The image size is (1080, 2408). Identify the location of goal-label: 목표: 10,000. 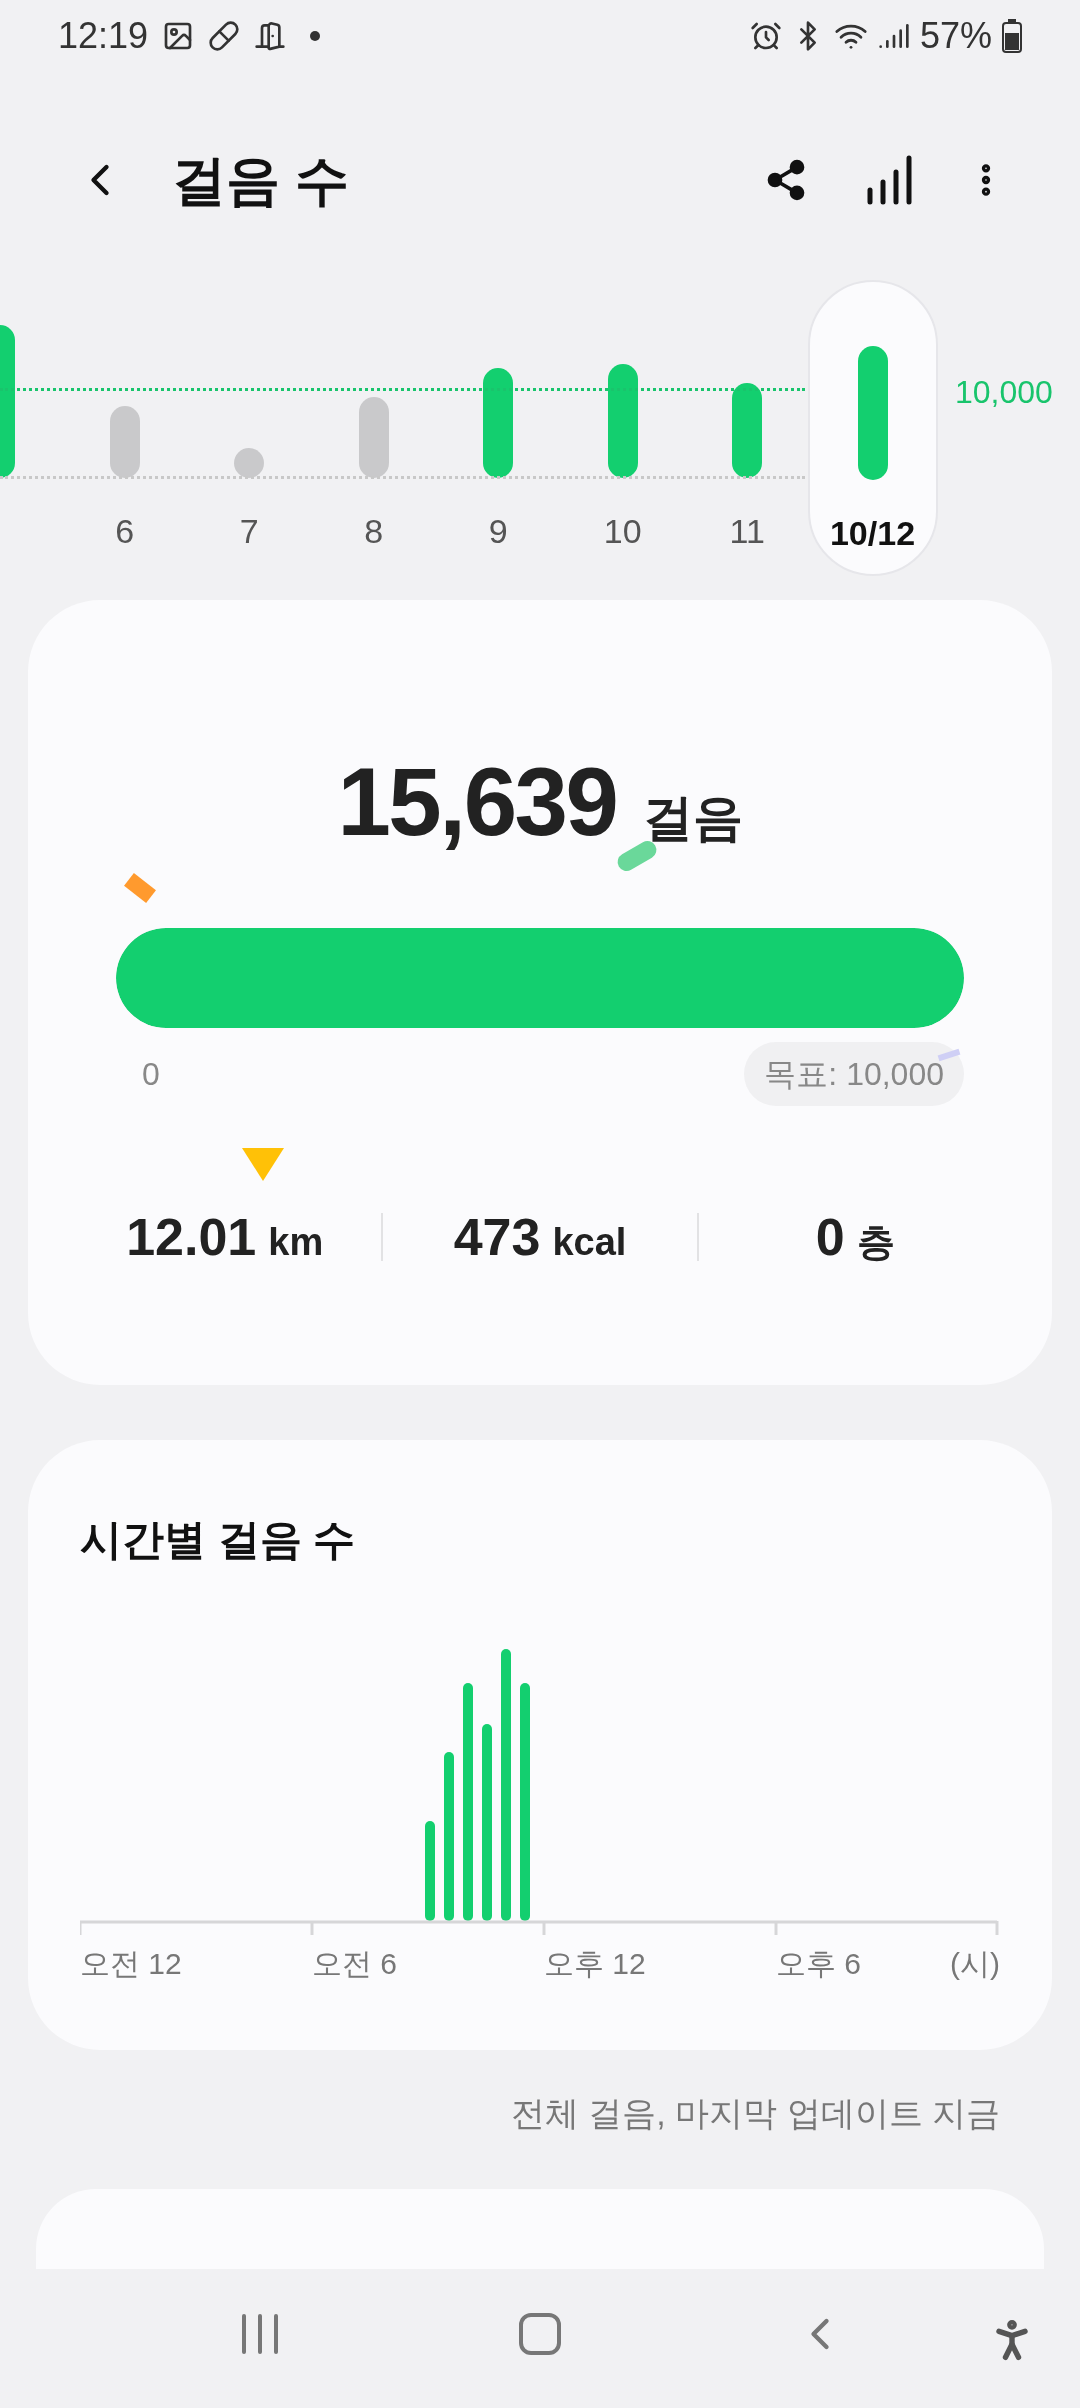
(854, 1074).